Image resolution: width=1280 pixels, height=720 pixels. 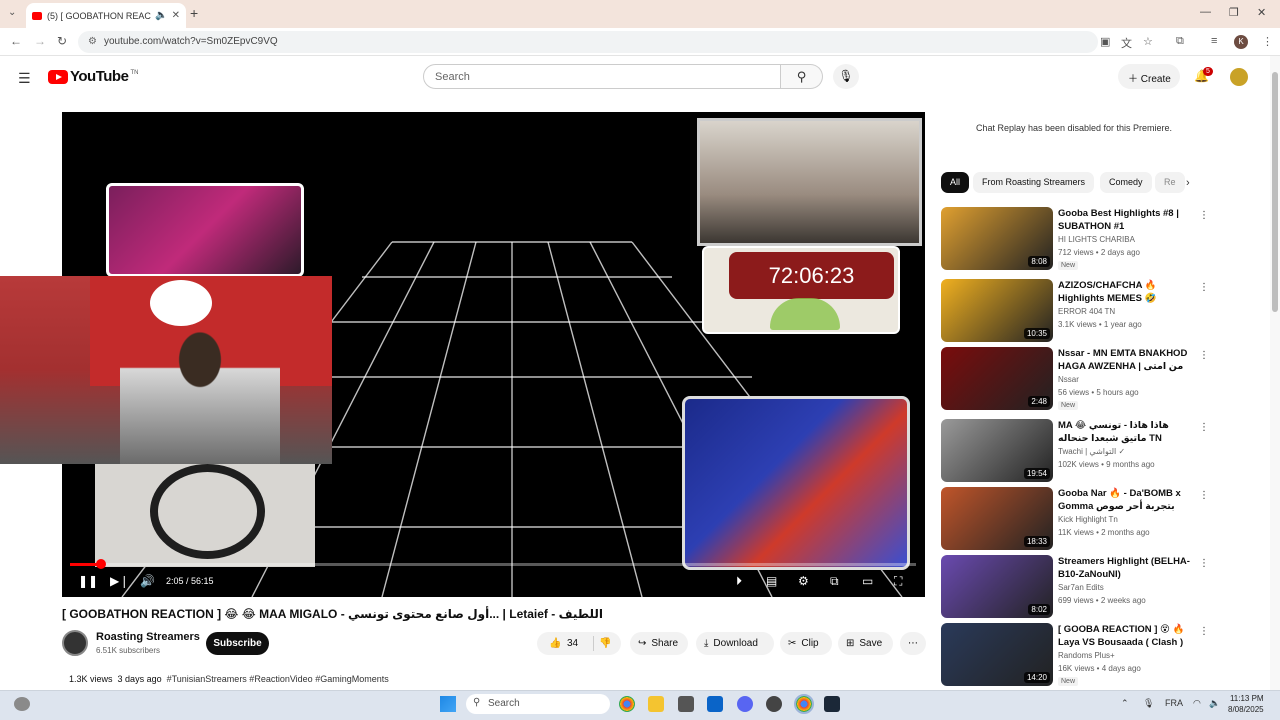 What do you see at coordinates (1234, 12) in the screenshot?
I see `maximize-icon: ❐` at bounding box center [1234, 12].